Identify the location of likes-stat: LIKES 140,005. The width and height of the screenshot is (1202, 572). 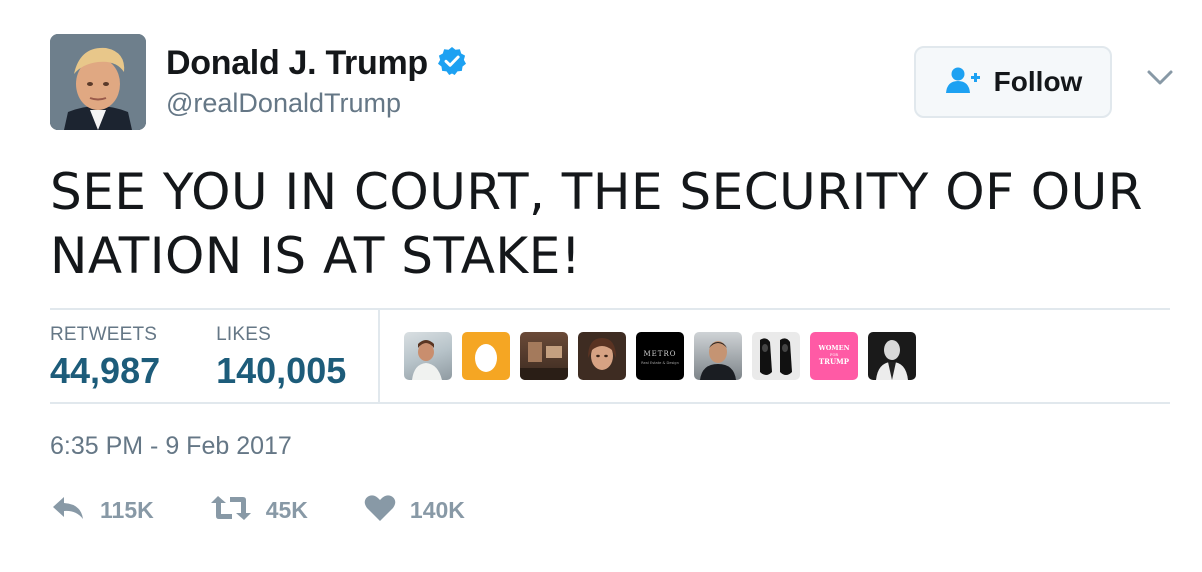
(281, 358).